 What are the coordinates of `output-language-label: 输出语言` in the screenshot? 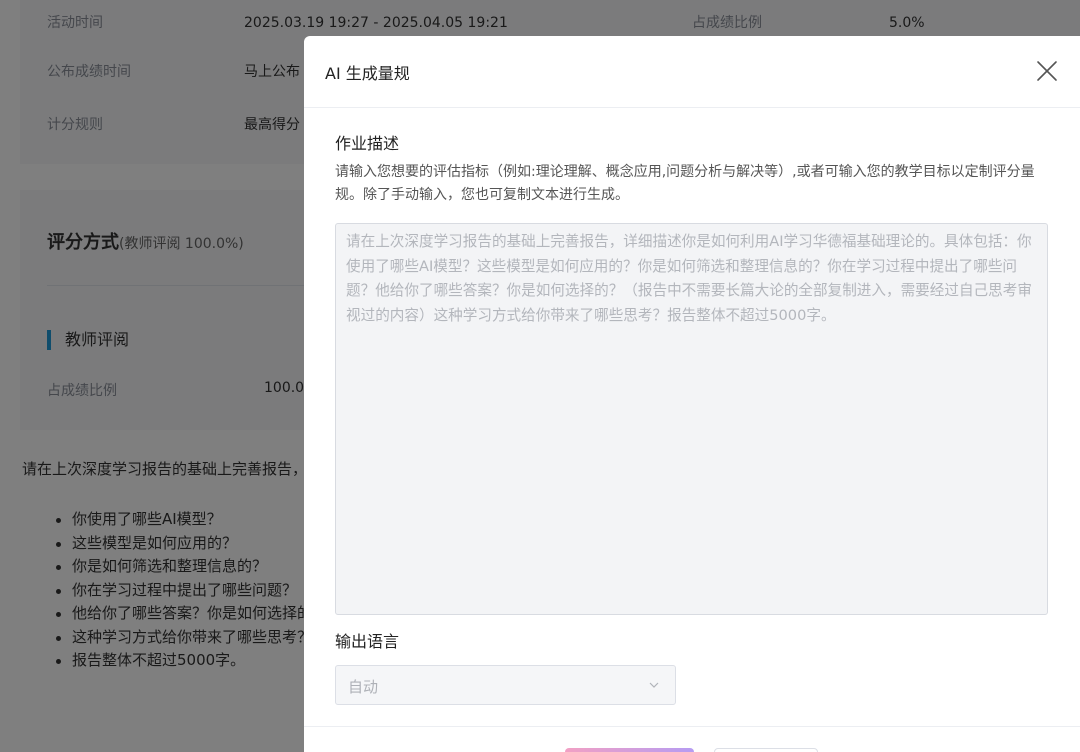 It's located at (367, 641).